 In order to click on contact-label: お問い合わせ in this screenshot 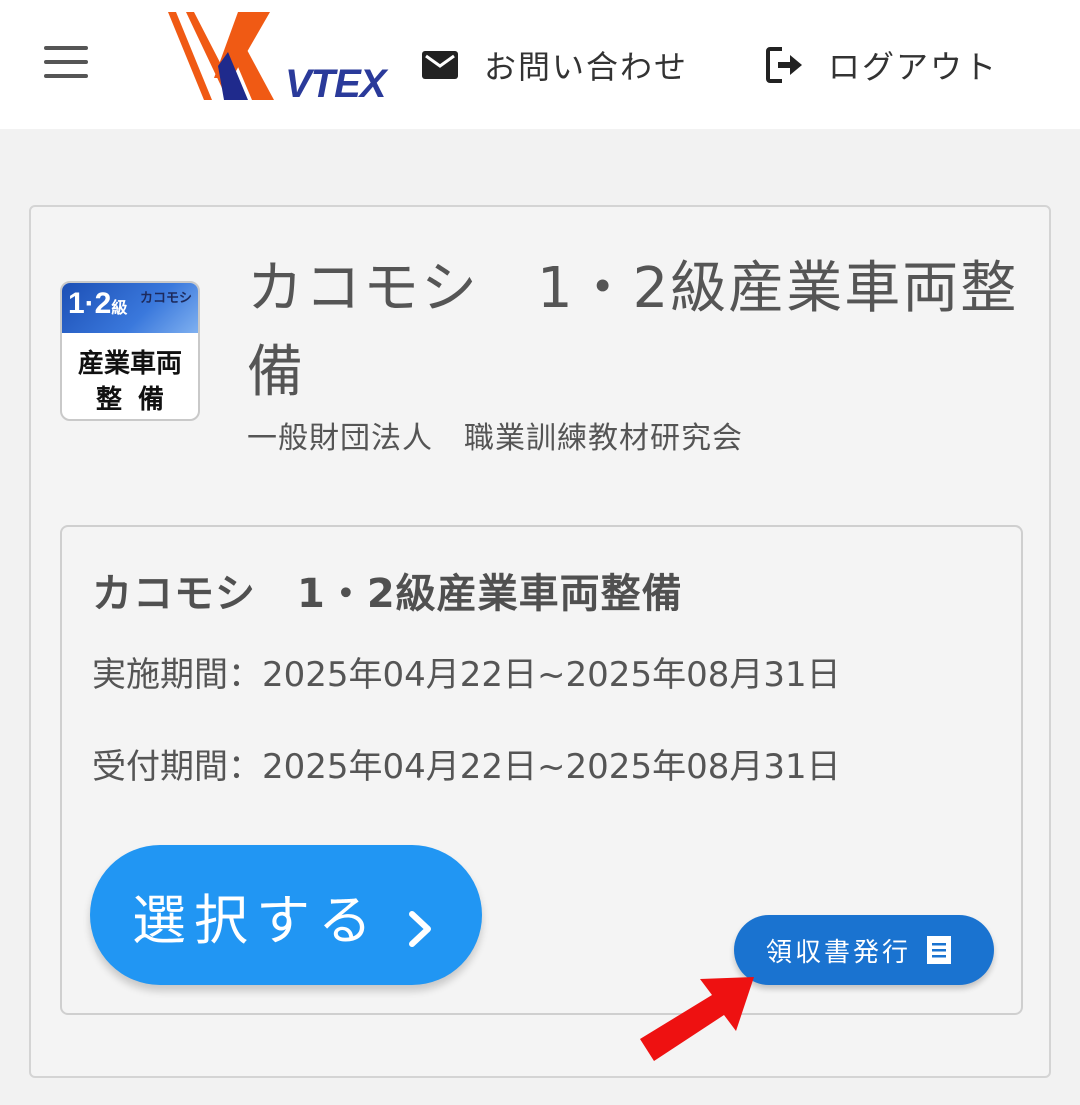, I will do `click(586, 67)`.